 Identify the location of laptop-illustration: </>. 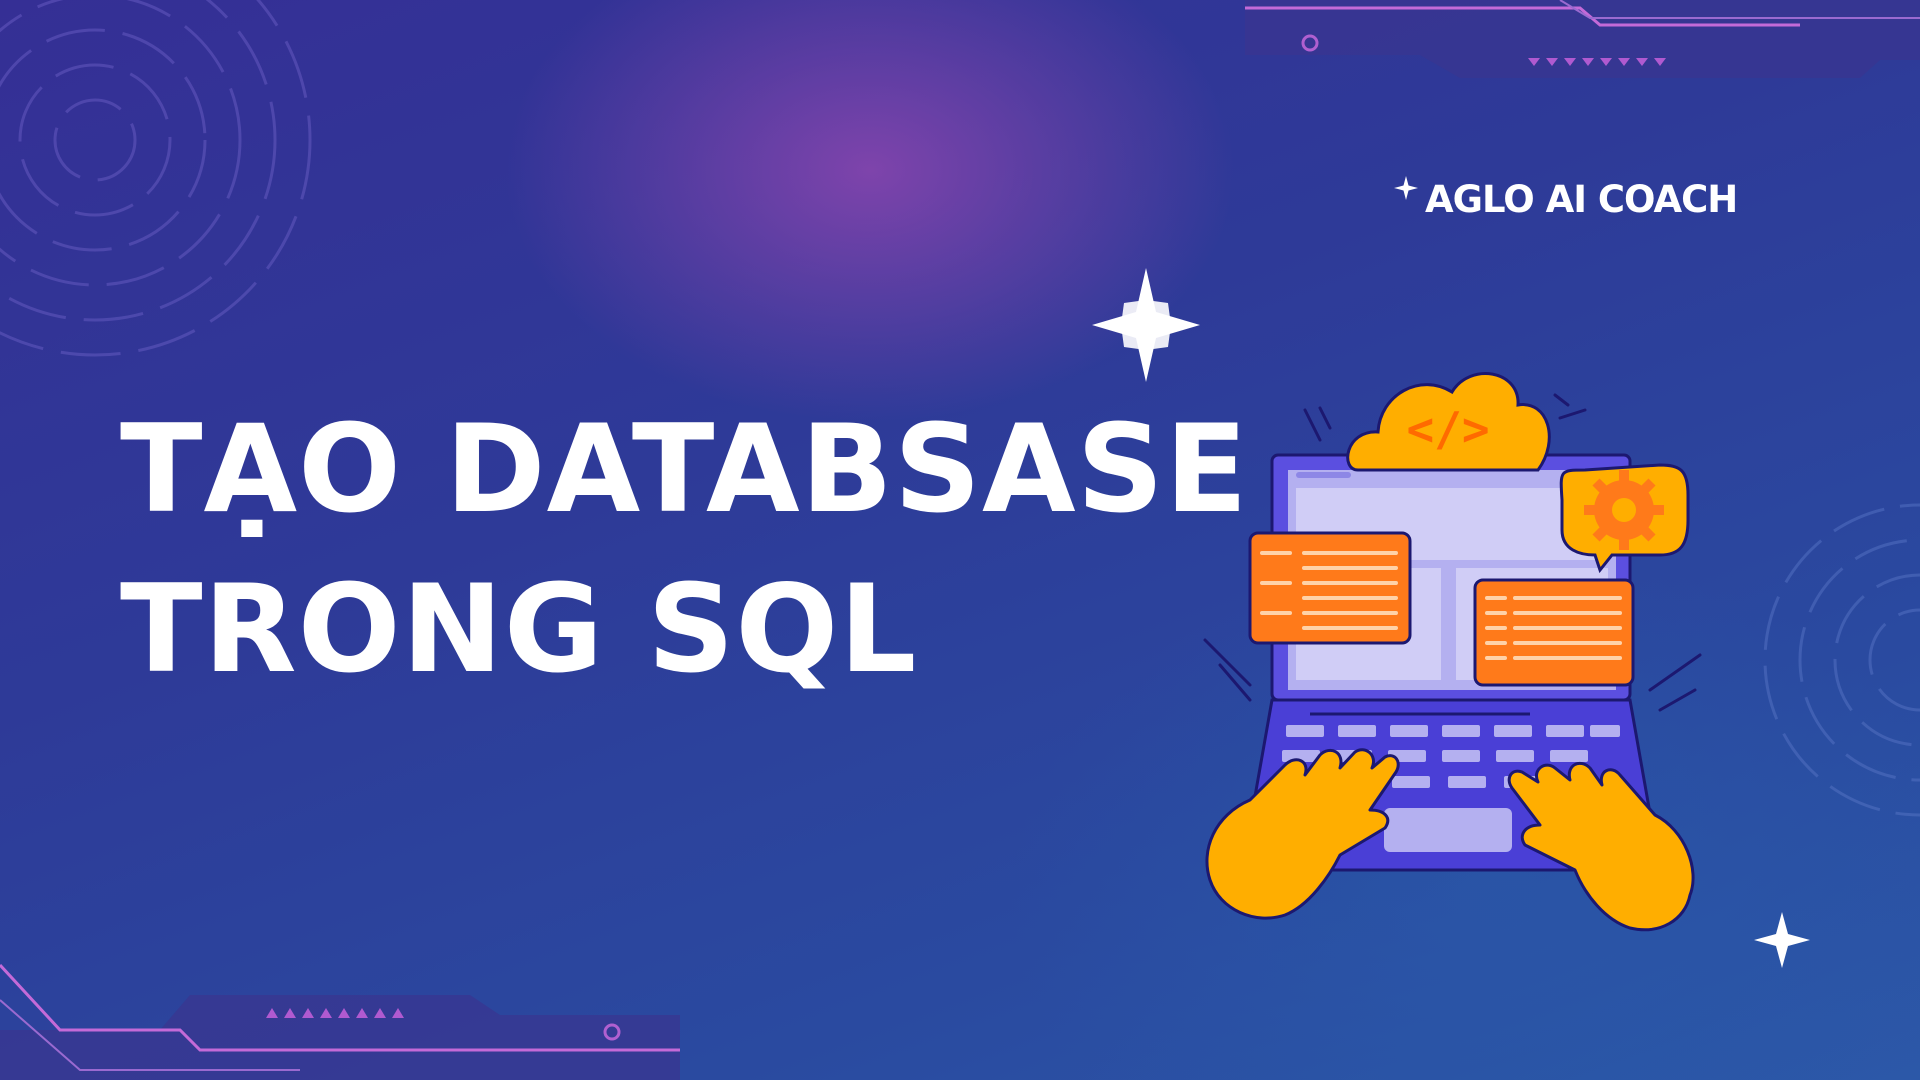
(1452, 652).